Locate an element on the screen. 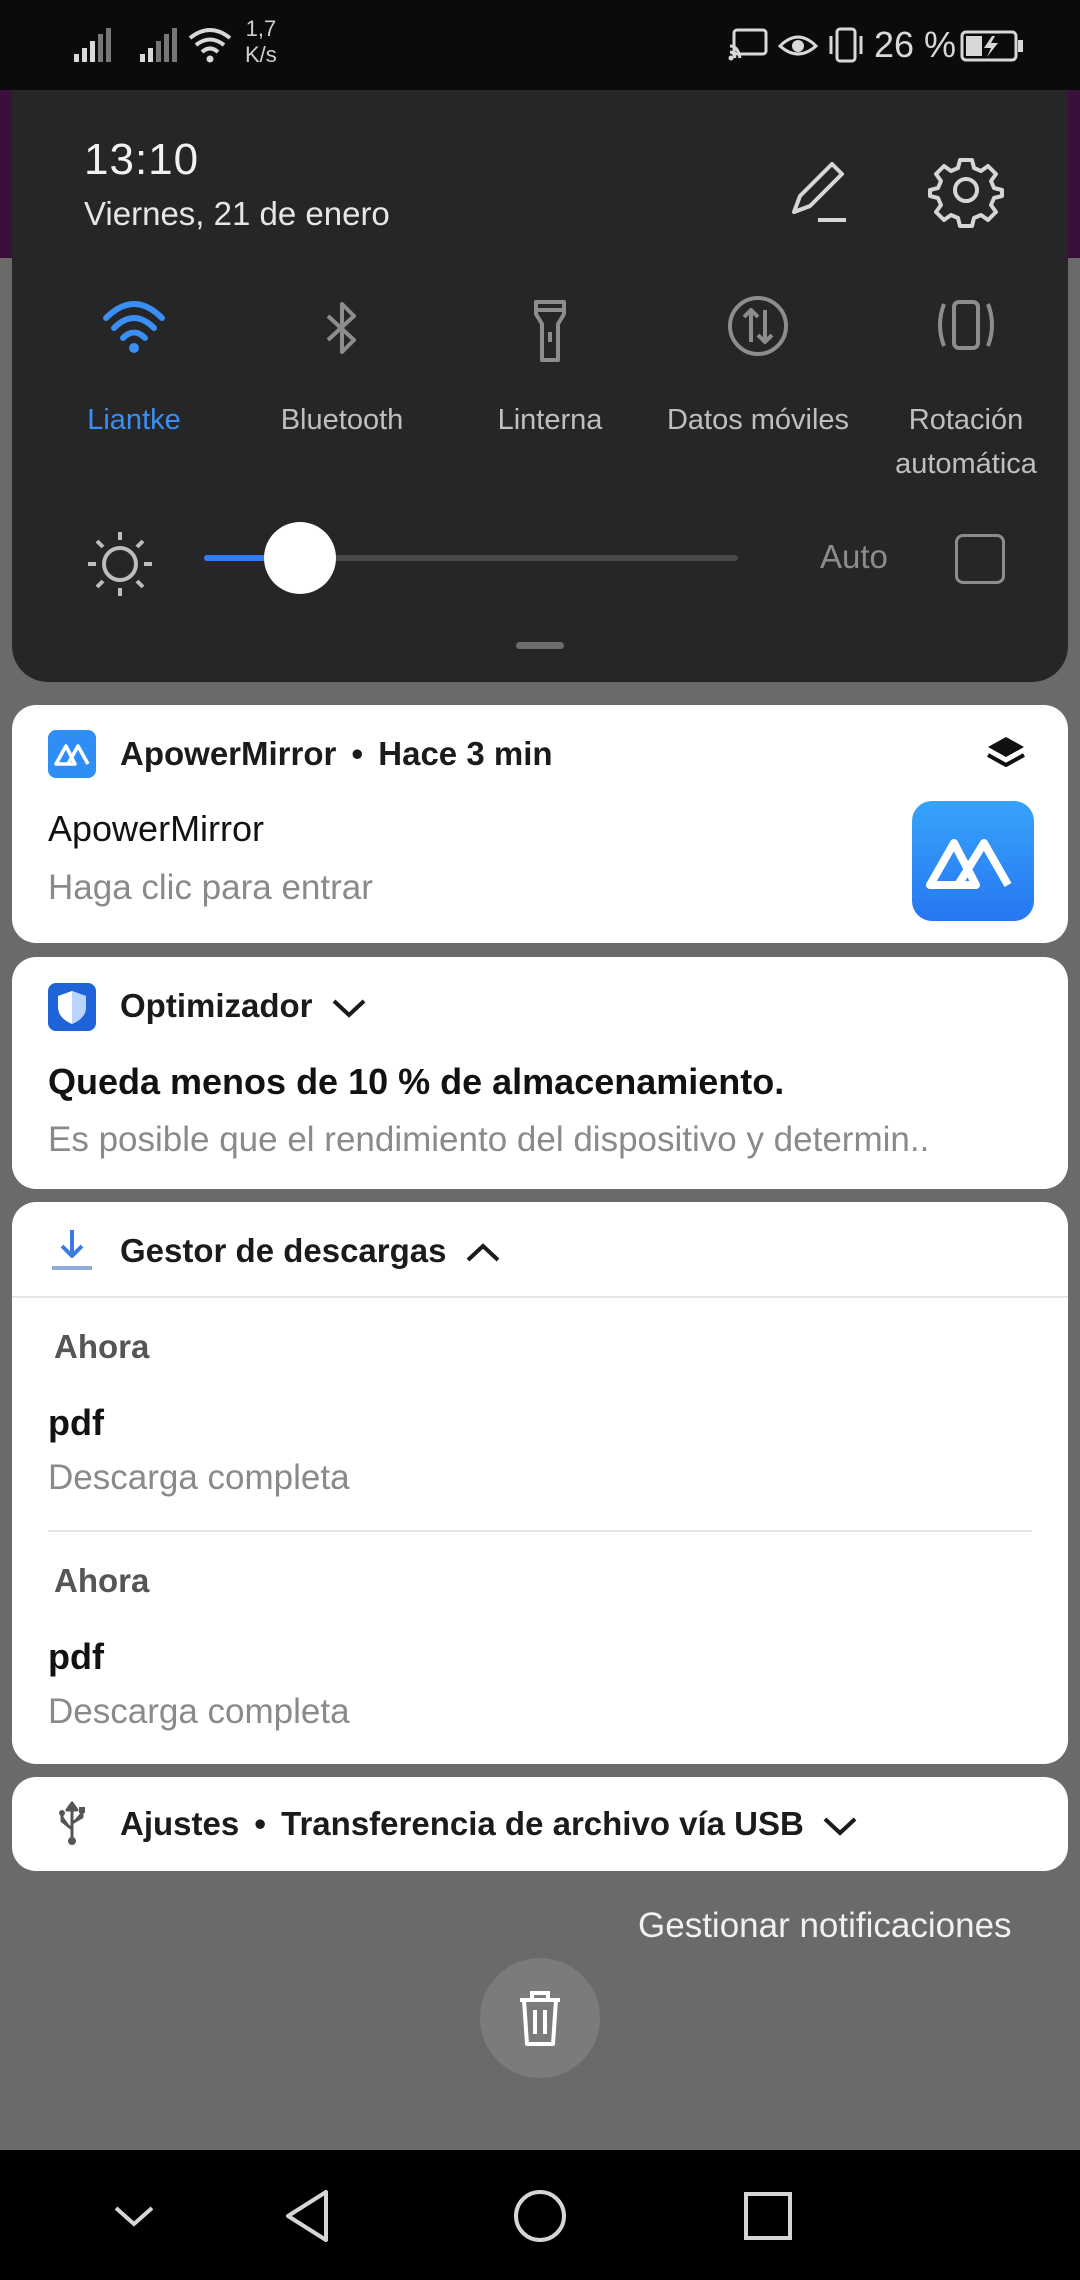 The image size is (1080, 2280). tile-bluetooth: Bluetooth is located at coordinates (342, 390).